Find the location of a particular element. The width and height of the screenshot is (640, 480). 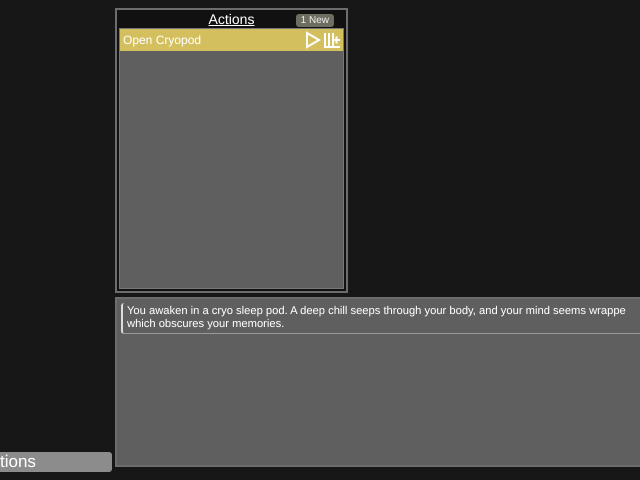

side-button: tions is located at coordinates (56, 462).